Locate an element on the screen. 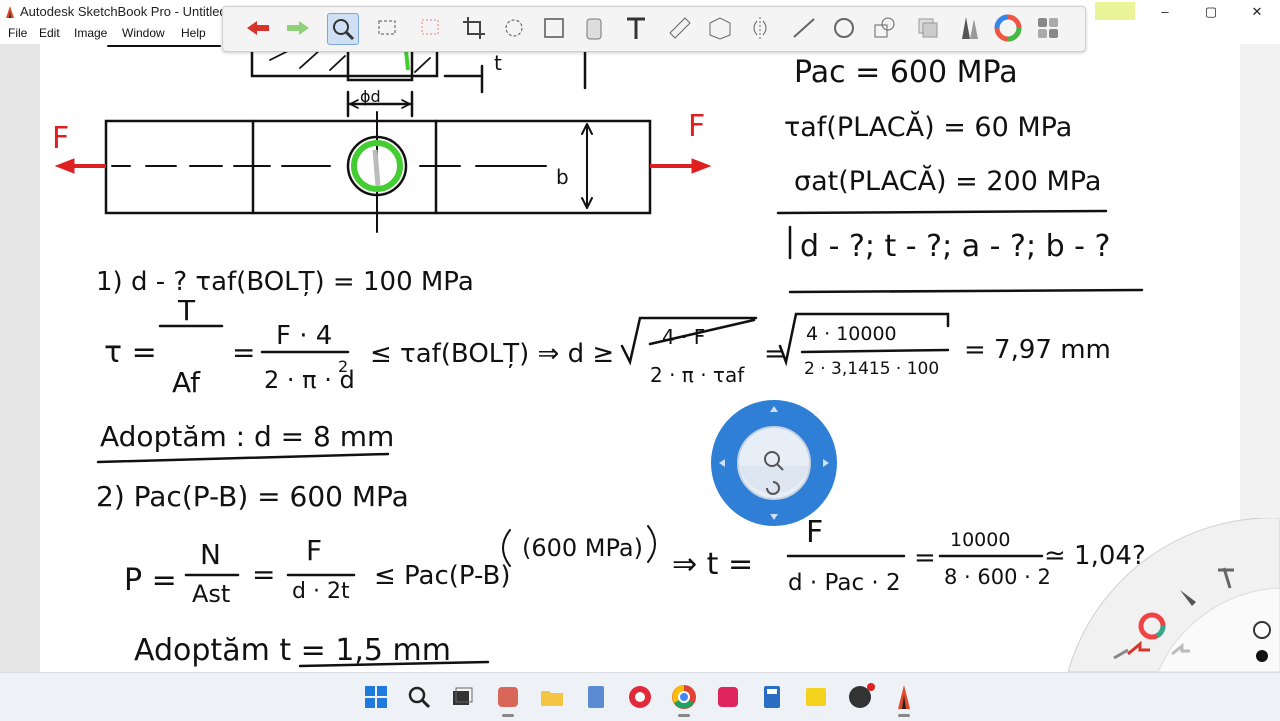 Image resolution: width=1280 pixels, height=721 pixels. pdf-app-icon is located at coordinates (816, 697).